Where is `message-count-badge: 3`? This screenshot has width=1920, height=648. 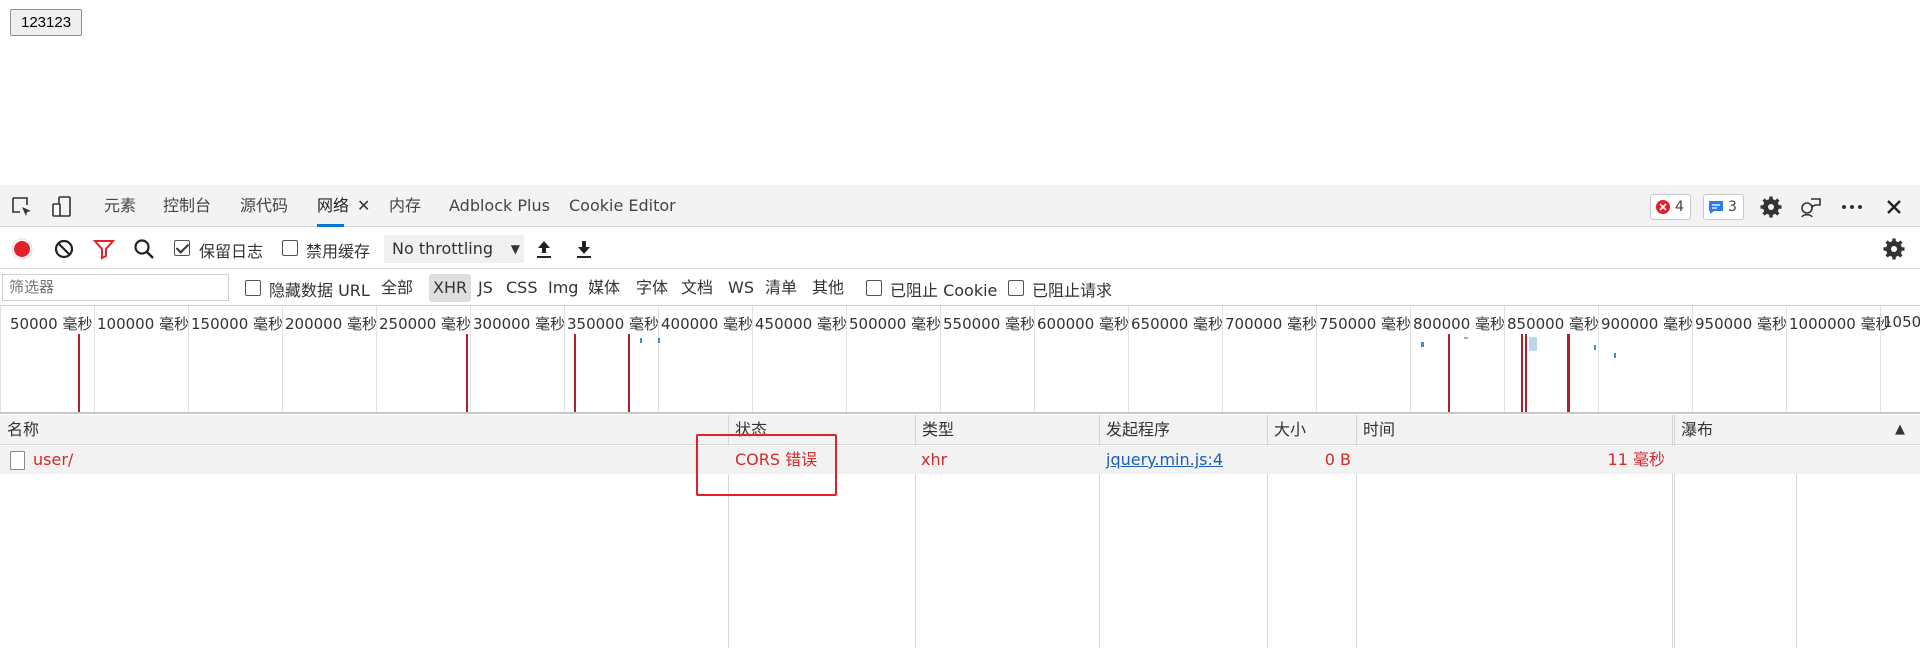
message-count-badge: 3 is located at coordinates (1723, 207).